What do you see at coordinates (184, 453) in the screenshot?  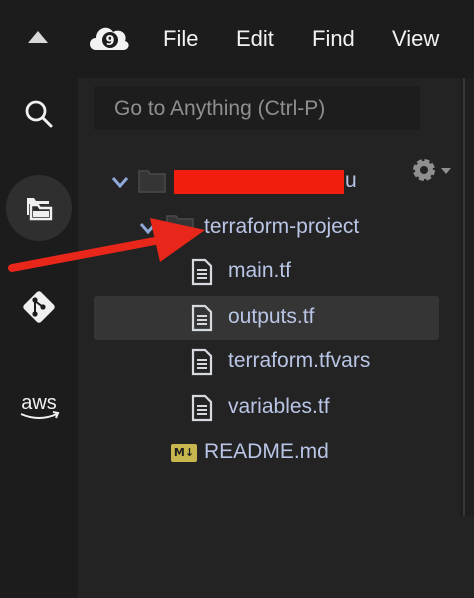 I see `markdown-icon: M↓` at bounding box center [184, 453].